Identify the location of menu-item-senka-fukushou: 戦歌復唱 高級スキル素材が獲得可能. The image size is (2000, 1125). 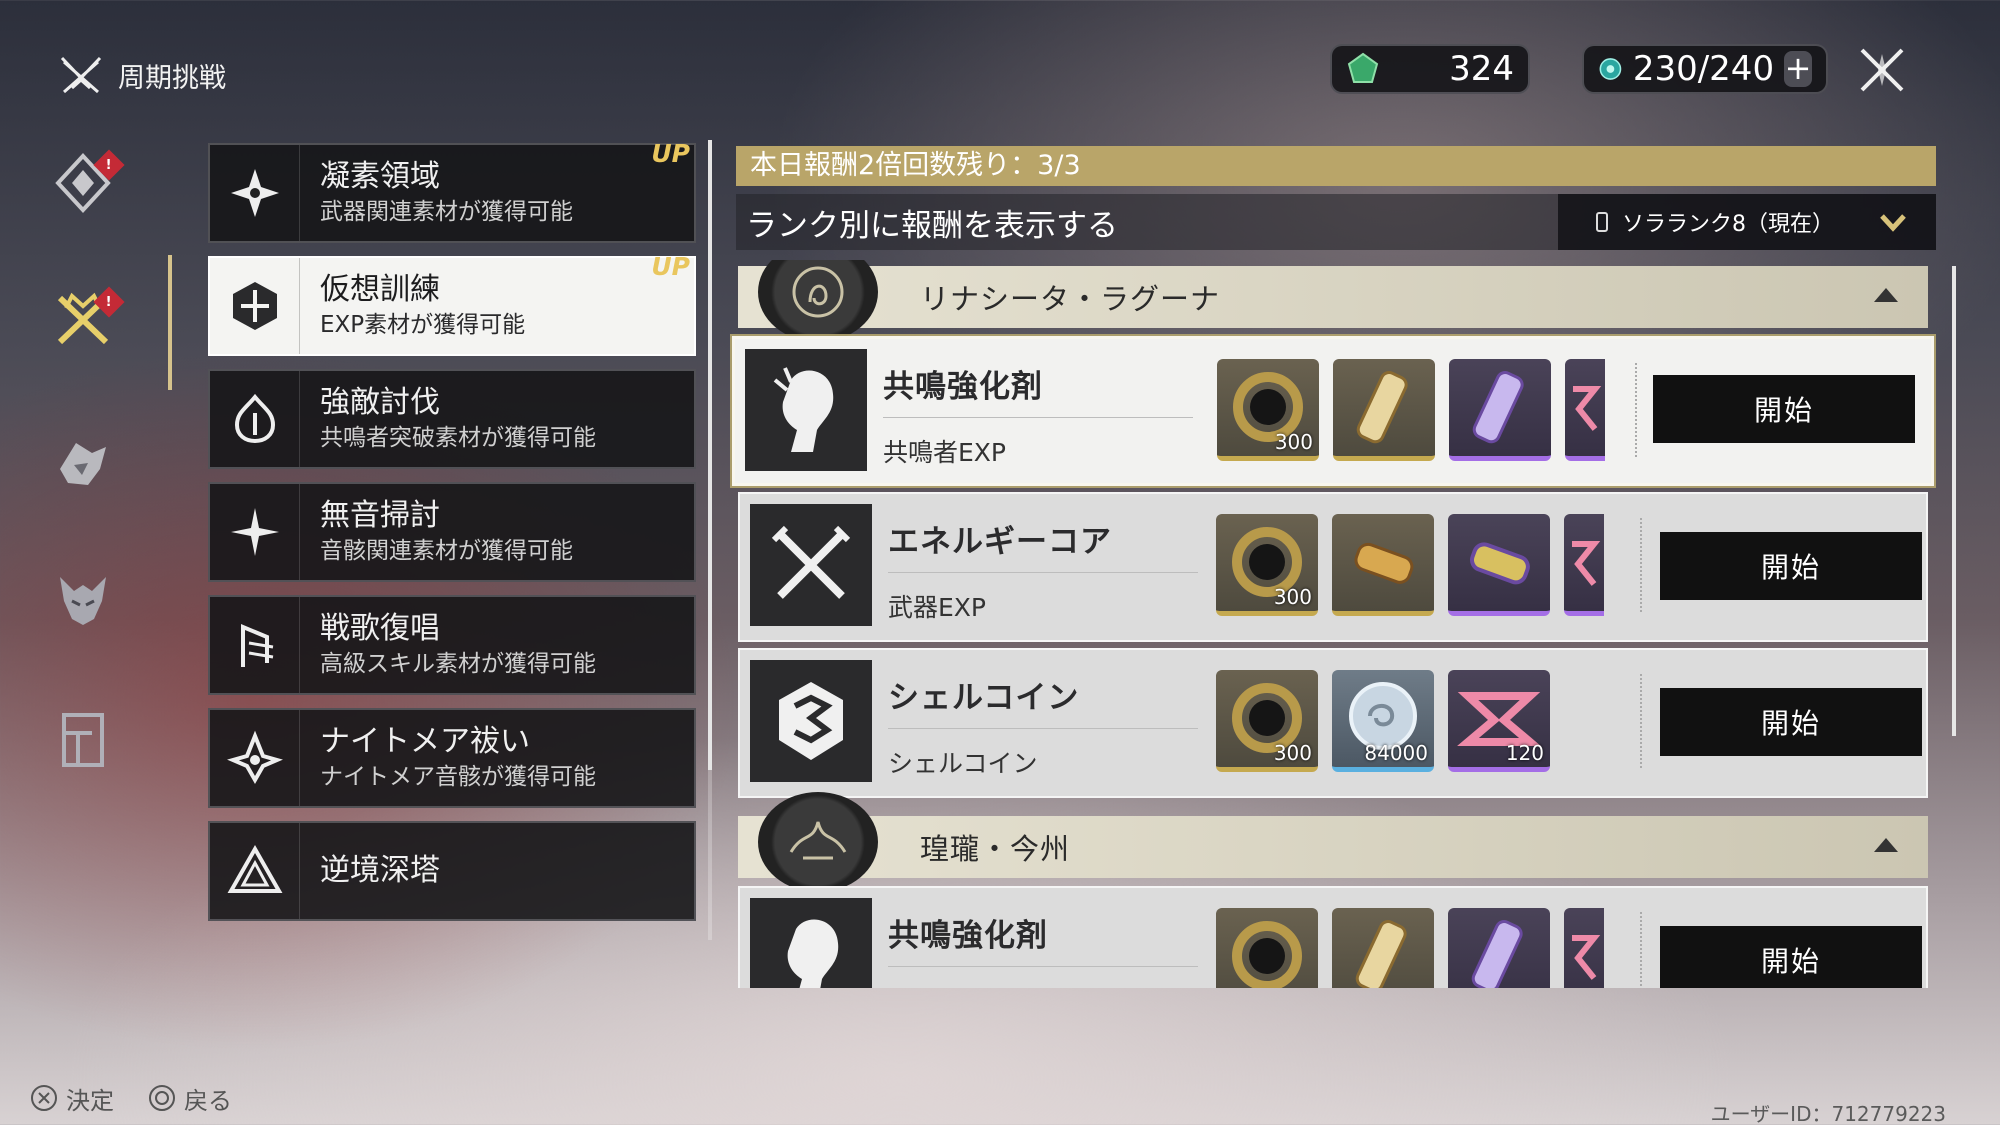
(452, 645).